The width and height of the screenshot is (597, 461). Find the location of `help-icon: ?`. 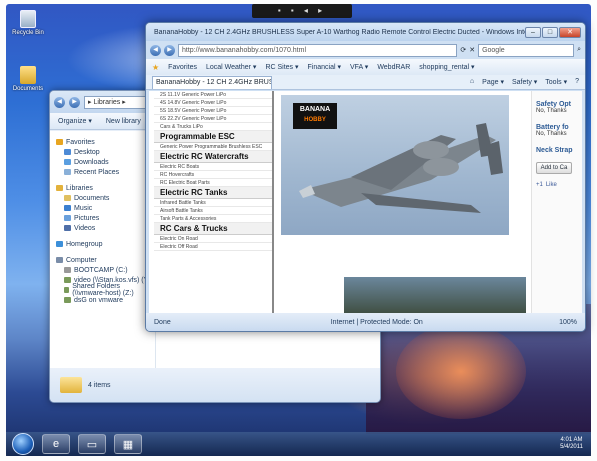

help-icon: ? is located at coordinates (577, 82).